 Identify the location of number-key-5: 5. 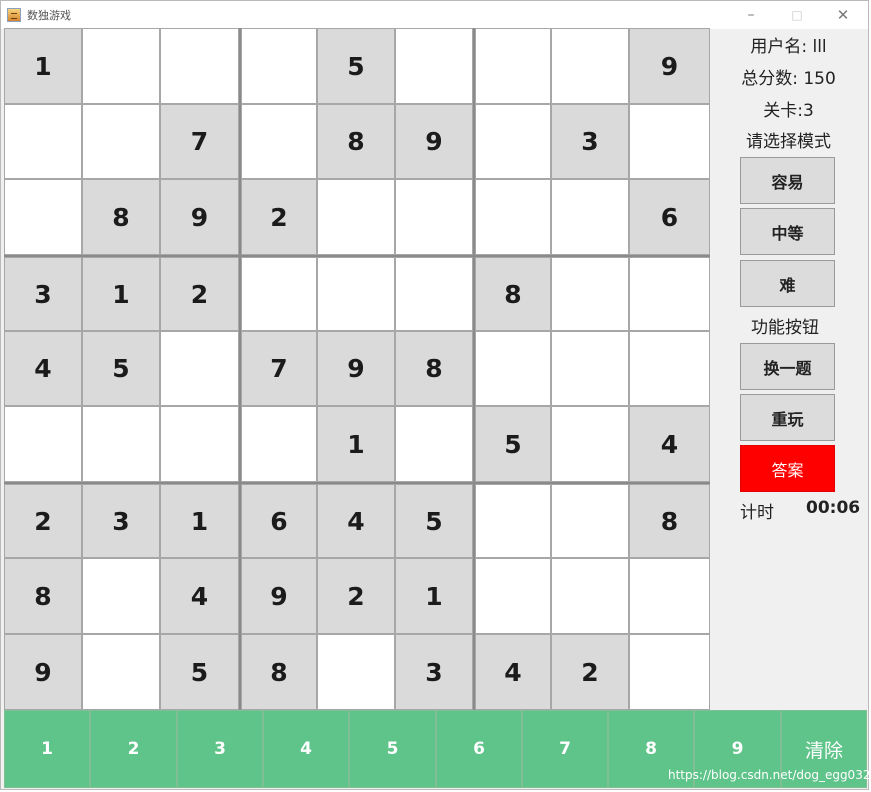
(392, 749).